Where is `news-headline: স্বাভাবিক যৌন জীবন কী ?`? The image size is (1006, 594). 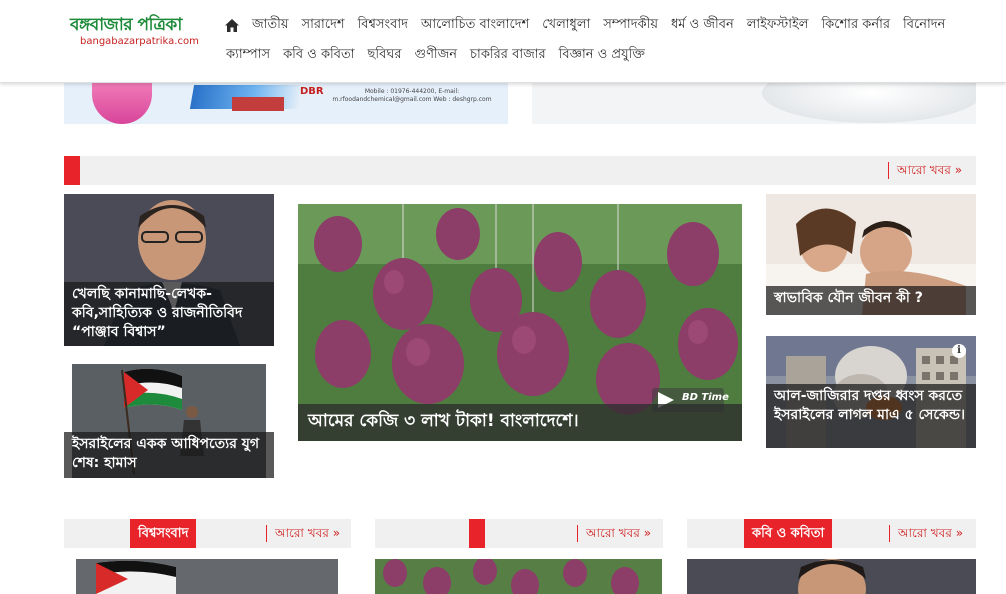 news-headline: স্বাভাবিক যৌন জীবন কী ? is located at coordinates (871, 300).